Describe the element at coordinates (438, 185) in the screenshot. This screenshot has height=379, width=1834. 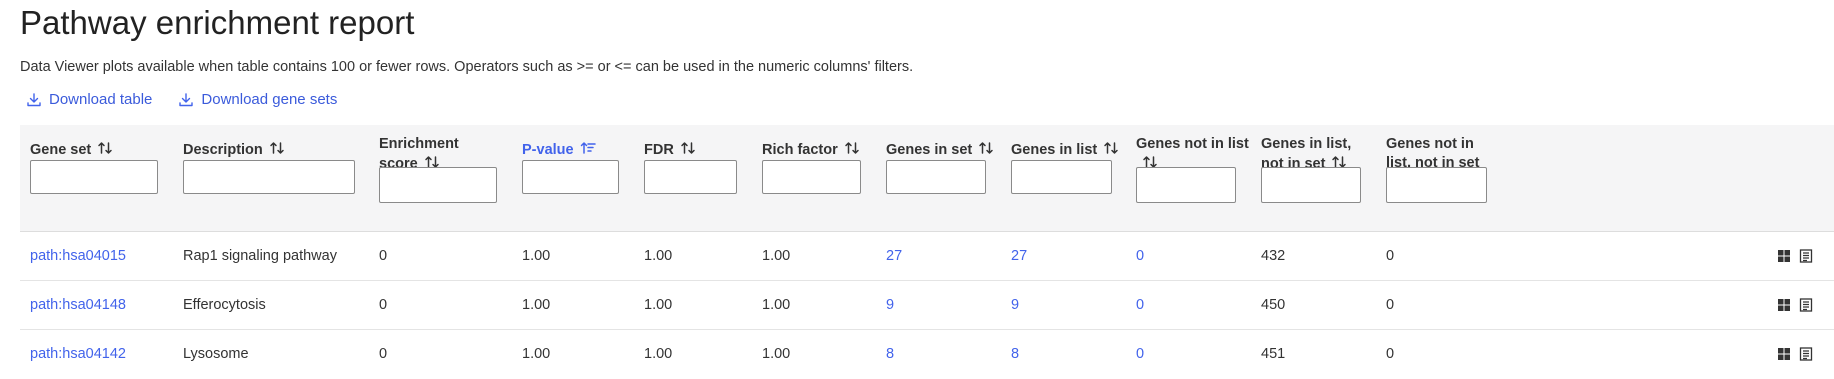
I see `filter-input-enrichment-score` at that location.